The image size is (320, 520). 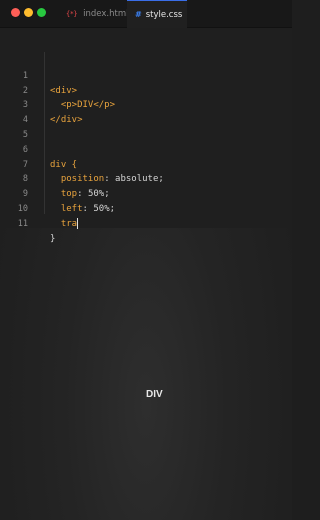 What do you see at coordinates (138, 14) in the screenshot?
I see `css-file-icon: #` at bounding box center [138, 14].